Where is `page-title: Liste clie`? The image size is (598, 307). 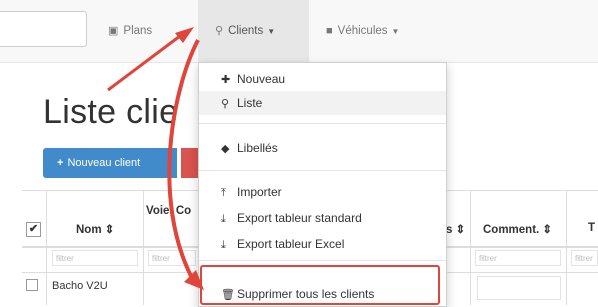 page-title: Liste clie is located at coordinates (111, 112).